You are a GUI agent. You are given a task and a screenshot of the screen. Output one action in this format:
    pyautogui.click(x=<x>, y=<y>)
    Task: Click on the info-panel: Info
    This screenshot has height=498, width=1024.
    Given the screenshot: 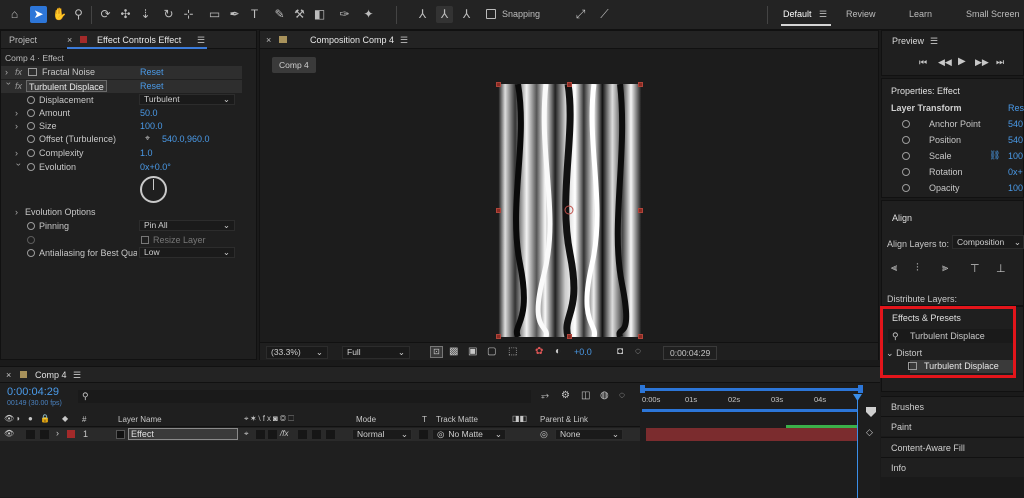 What is the action you would take?
    pyautogui.click(x=952, y=467)
    